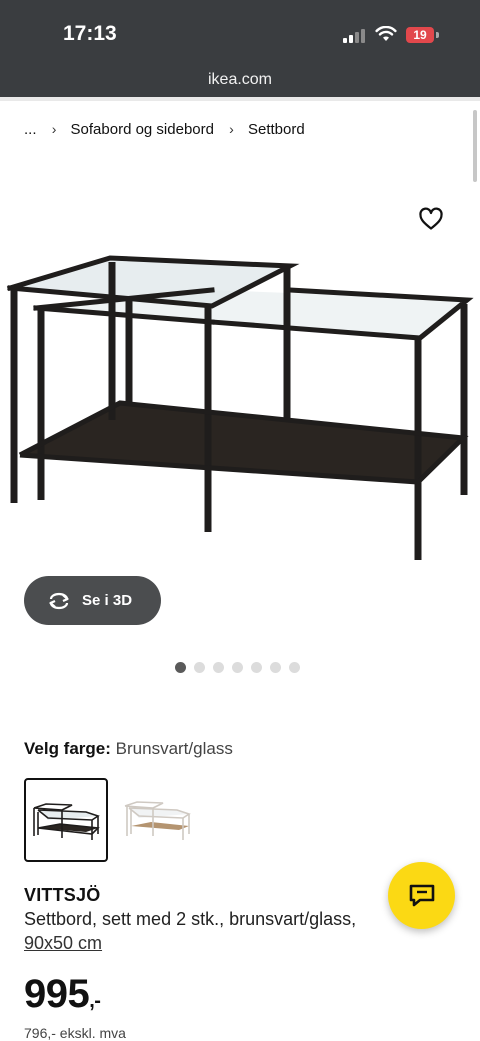 The image size is (480, 1041). I want to click on price-suffix: ,-, so click(95, 1001).